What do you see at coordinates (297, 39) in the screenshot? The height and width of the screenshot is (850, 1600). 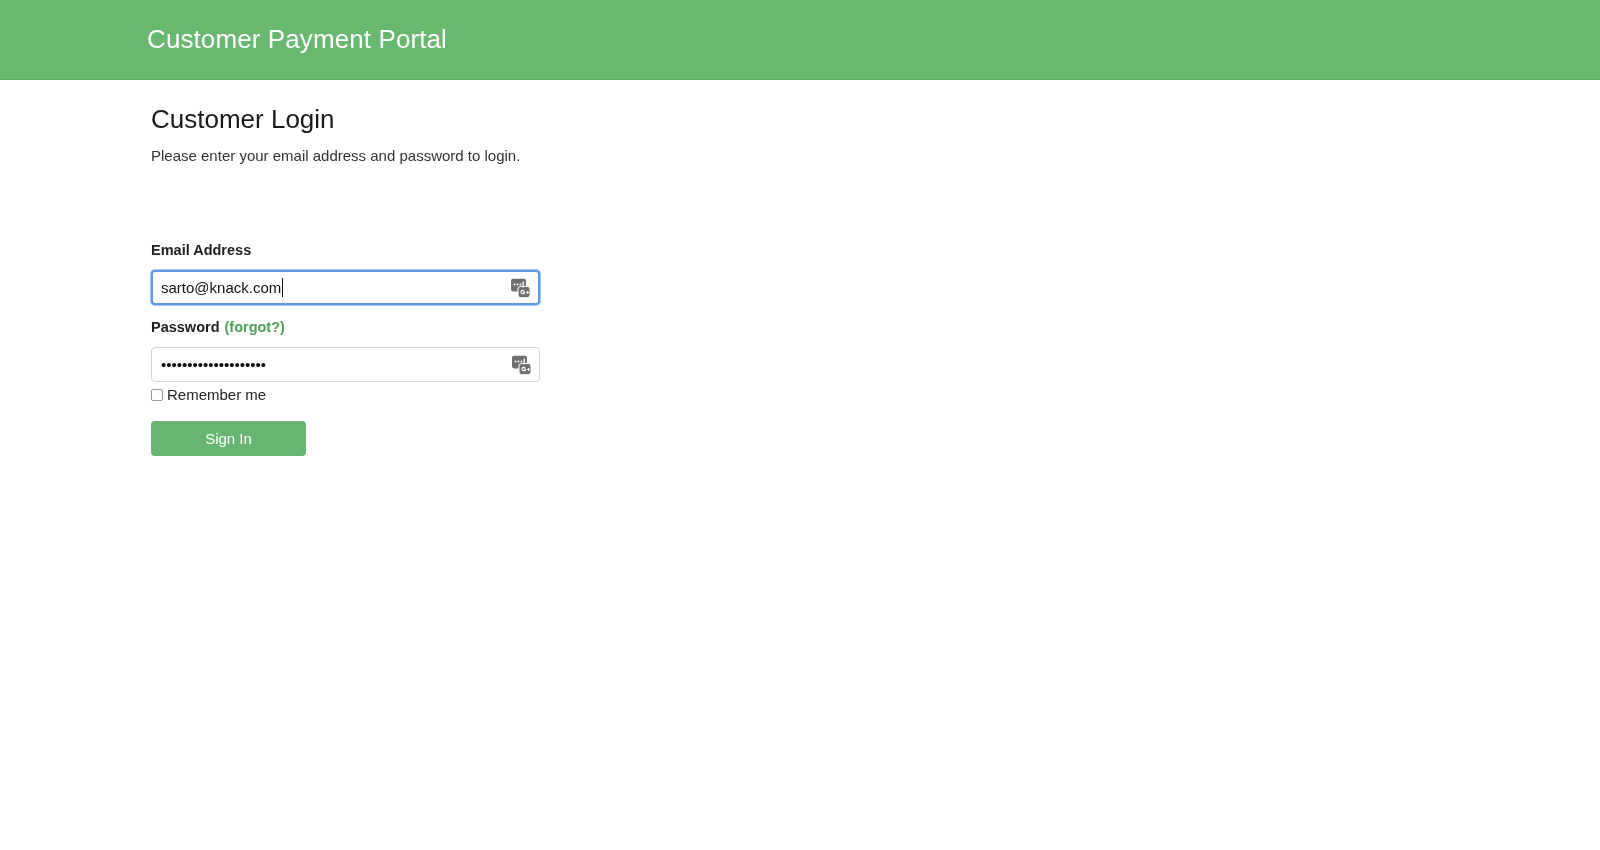 I see `portal-title: Customer Payment Portal` at bounding box center [297, 39].